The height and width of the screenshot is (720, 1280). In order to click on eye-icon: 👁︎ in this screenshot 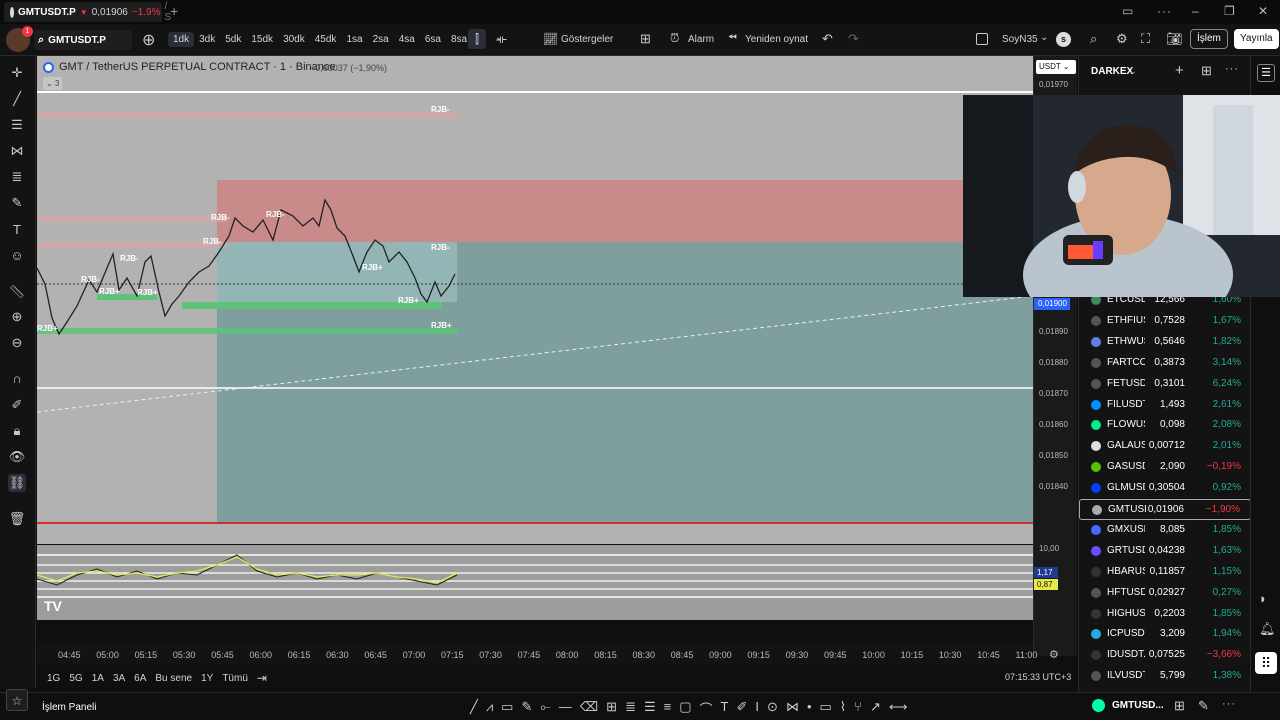, I will do `click(17, 457)`.